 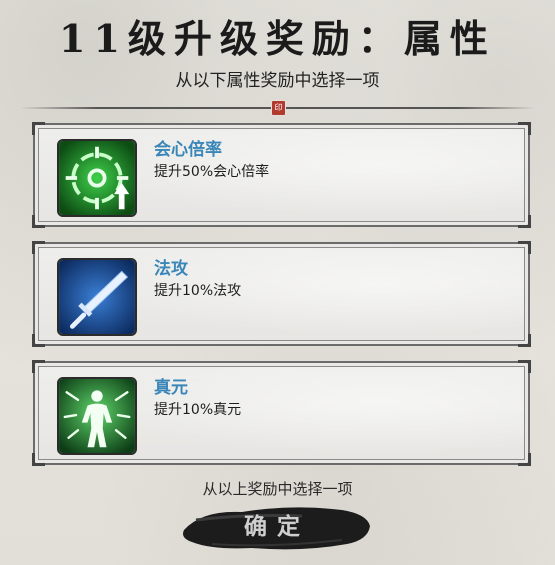 What do you see at coordinates (171, 388) in the screenshot?
I see `option-name: 真元` at bounding box center [171, 388].